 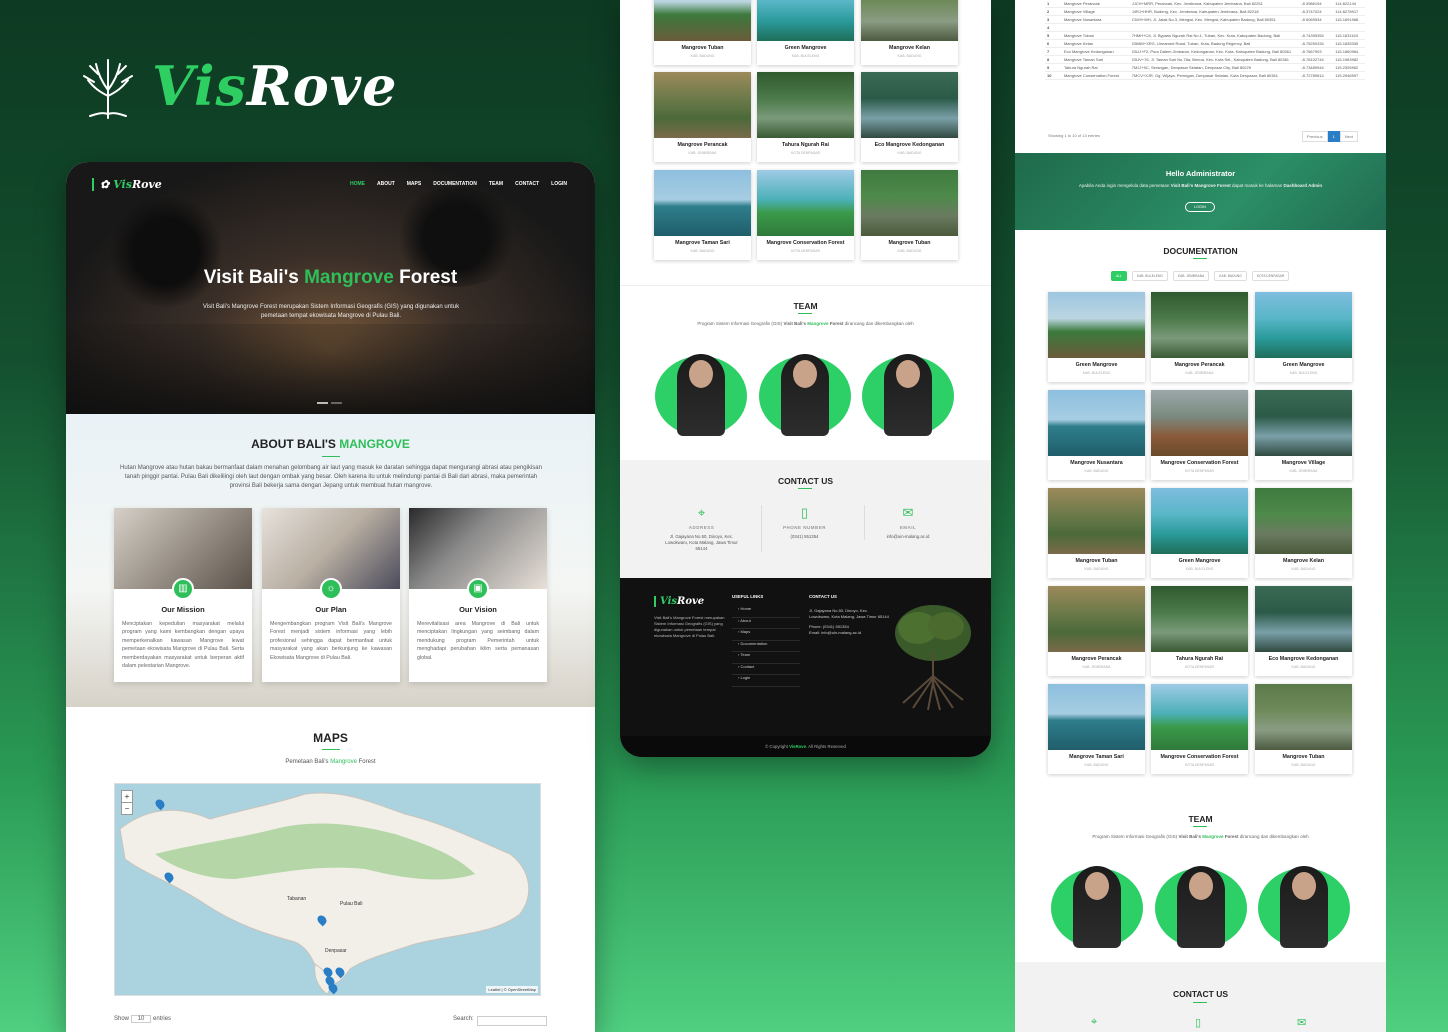 I want to click on vision-photo, so click(x=478, y=548).